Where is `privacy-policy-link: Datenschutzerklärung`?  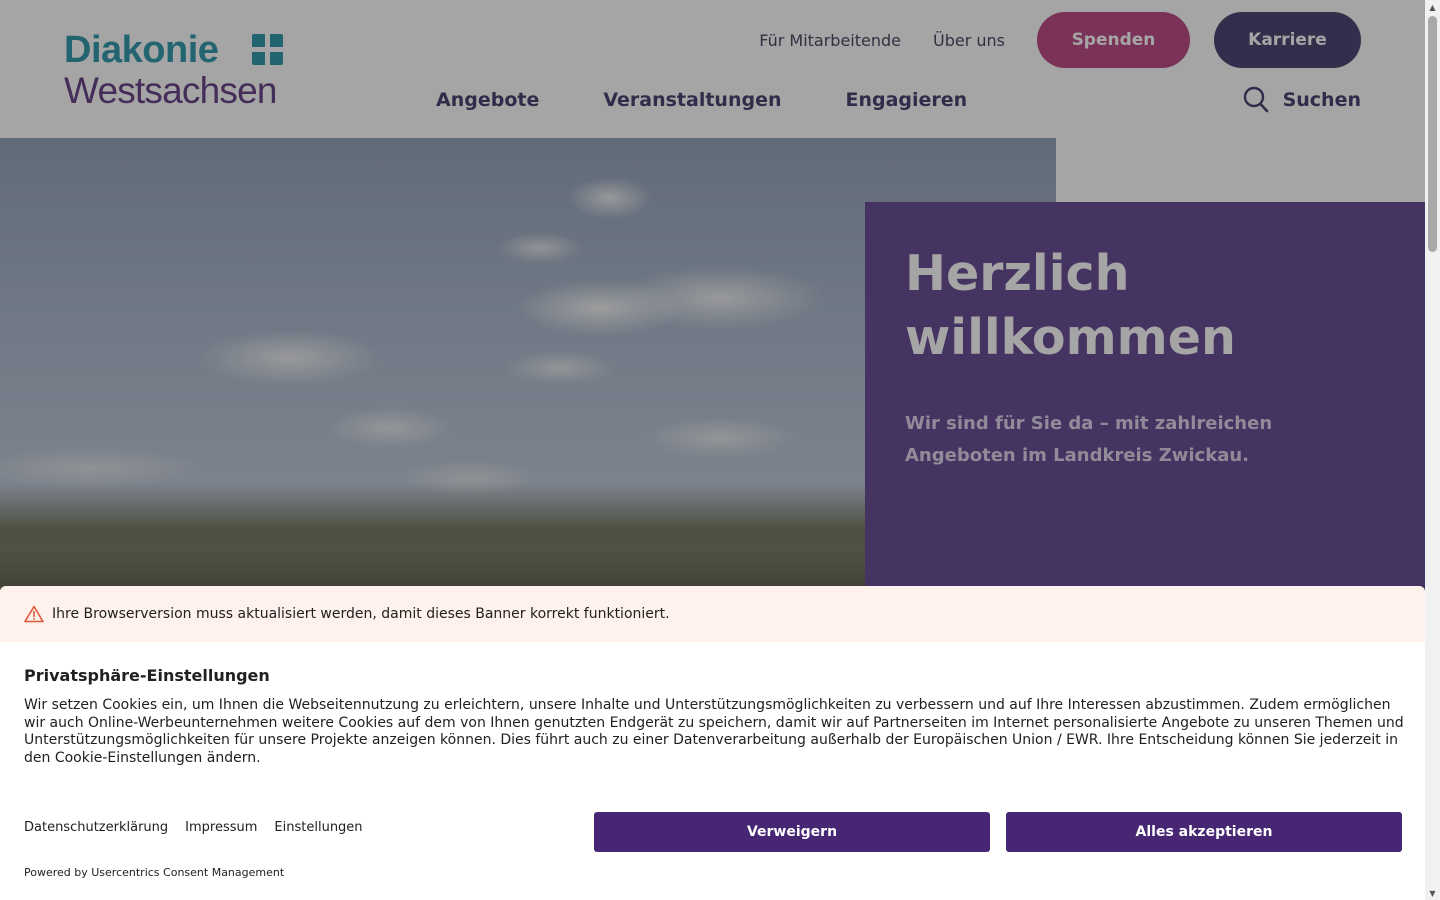
privacy-policy-link: Datenschutzerklärung is located at coordinates (96, 827).